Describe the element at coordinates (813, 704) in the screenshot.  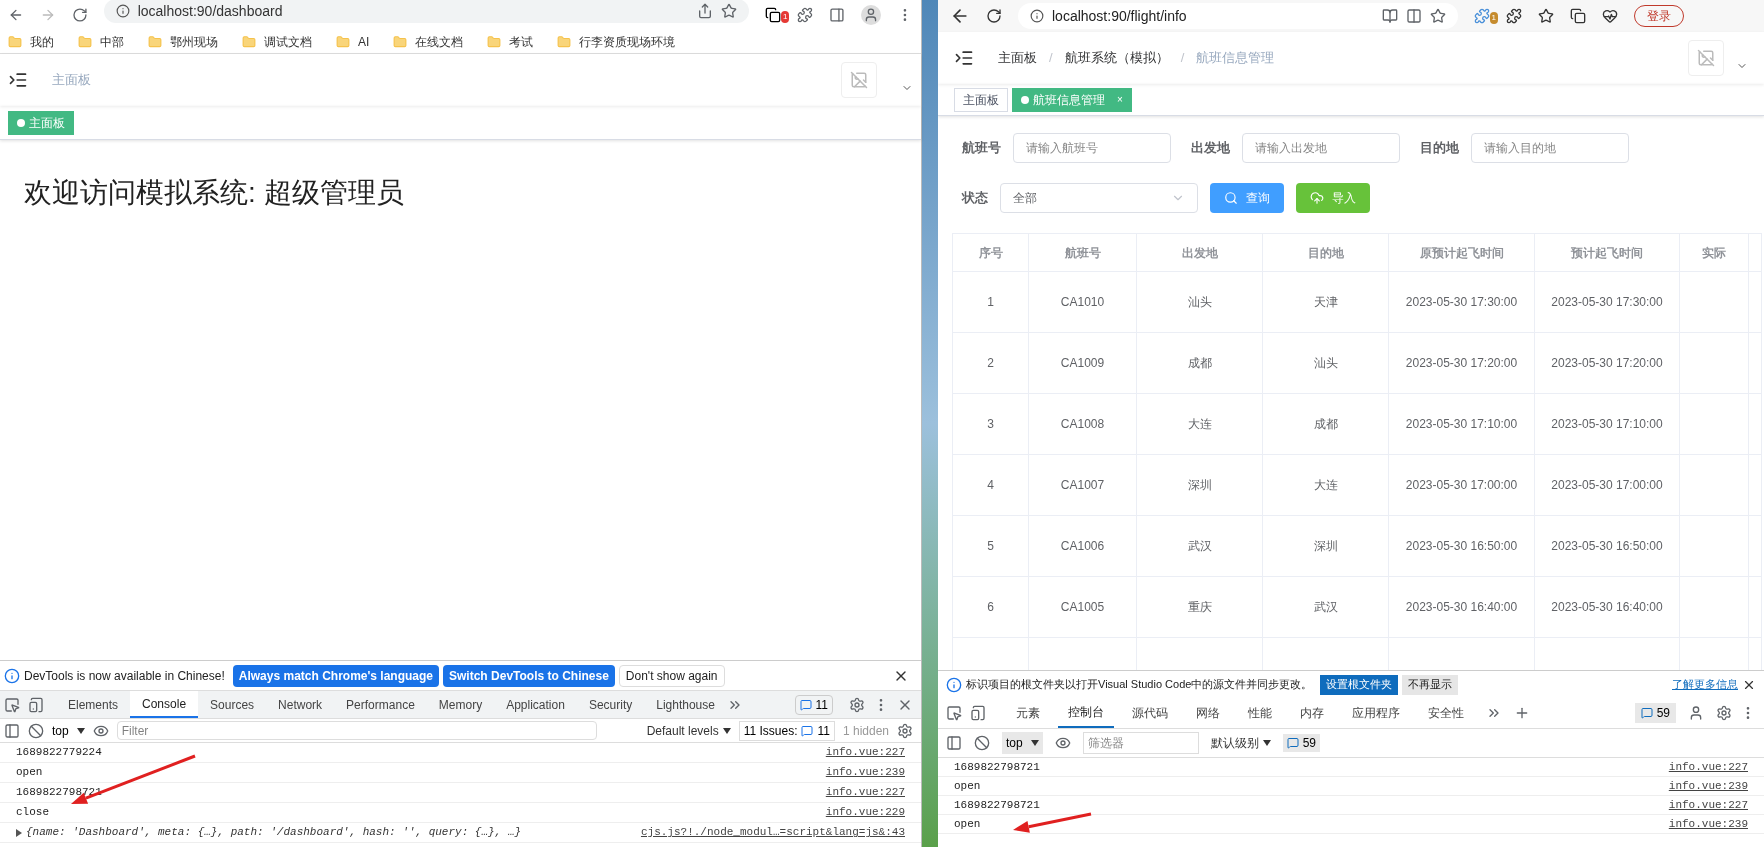
I see `issues-badge: 11` at that location.